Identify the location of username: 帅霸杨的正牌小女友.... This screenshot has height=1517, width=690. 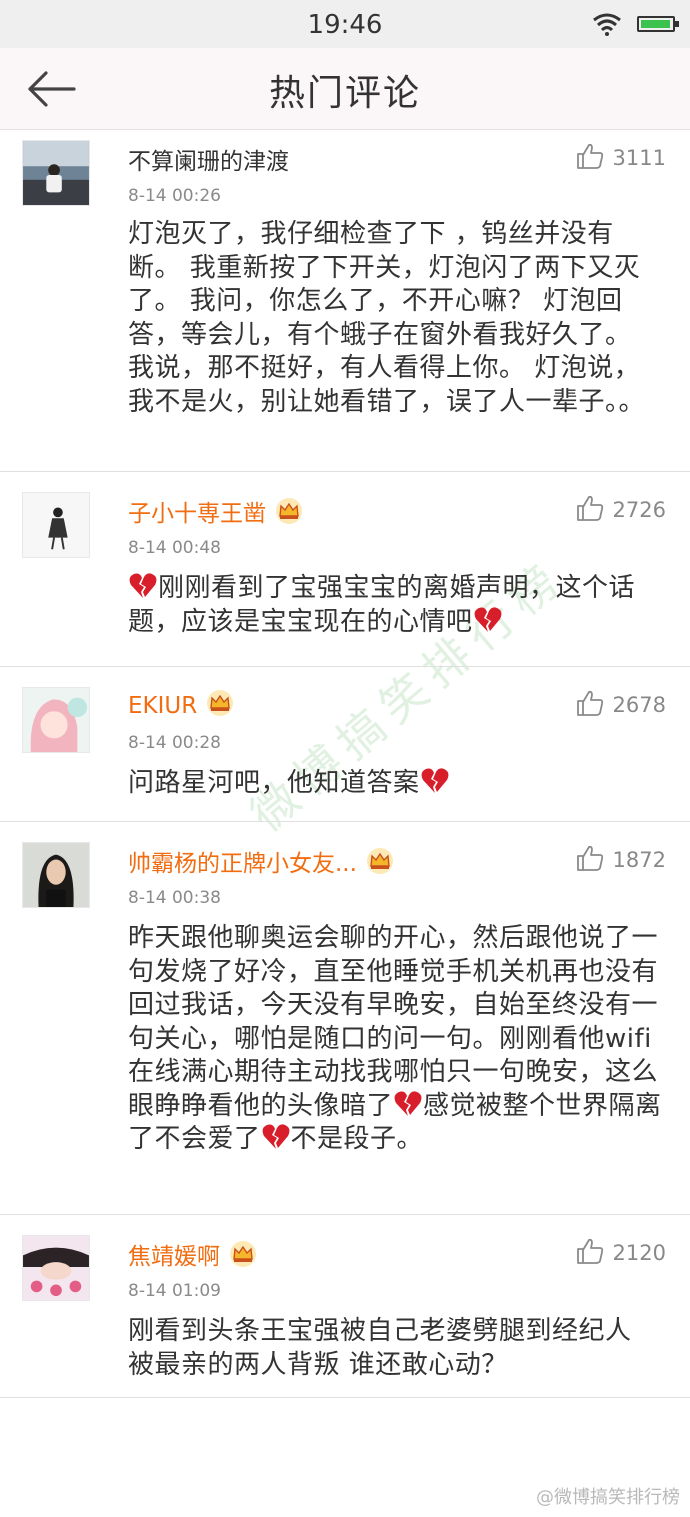
(261, 861).